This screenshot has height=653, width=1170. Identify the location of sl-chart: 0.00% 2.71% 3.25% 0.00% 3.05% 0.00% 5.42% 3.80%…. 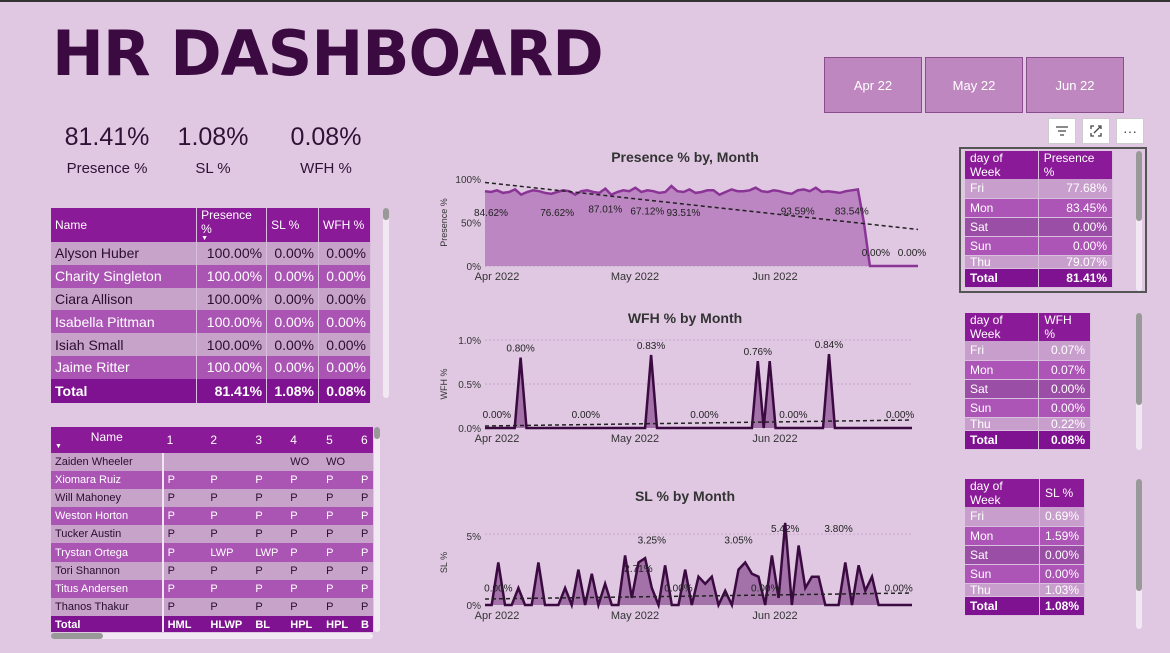
(680, 572).